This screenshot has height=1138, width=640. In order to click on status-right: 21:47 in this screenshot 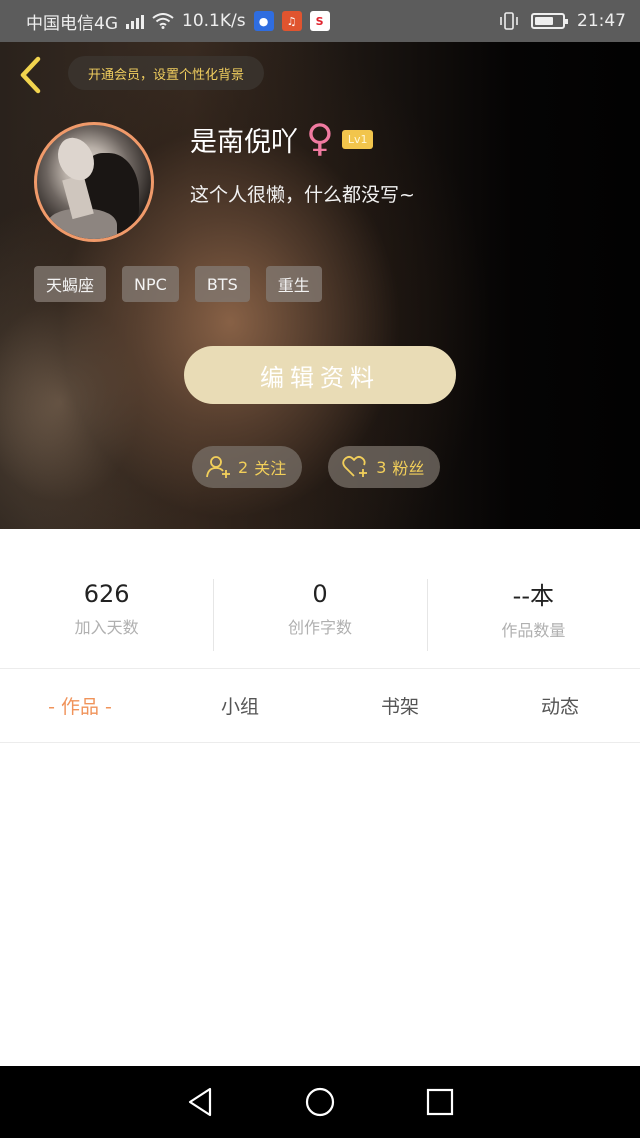, I will do `click(562, 21)`.